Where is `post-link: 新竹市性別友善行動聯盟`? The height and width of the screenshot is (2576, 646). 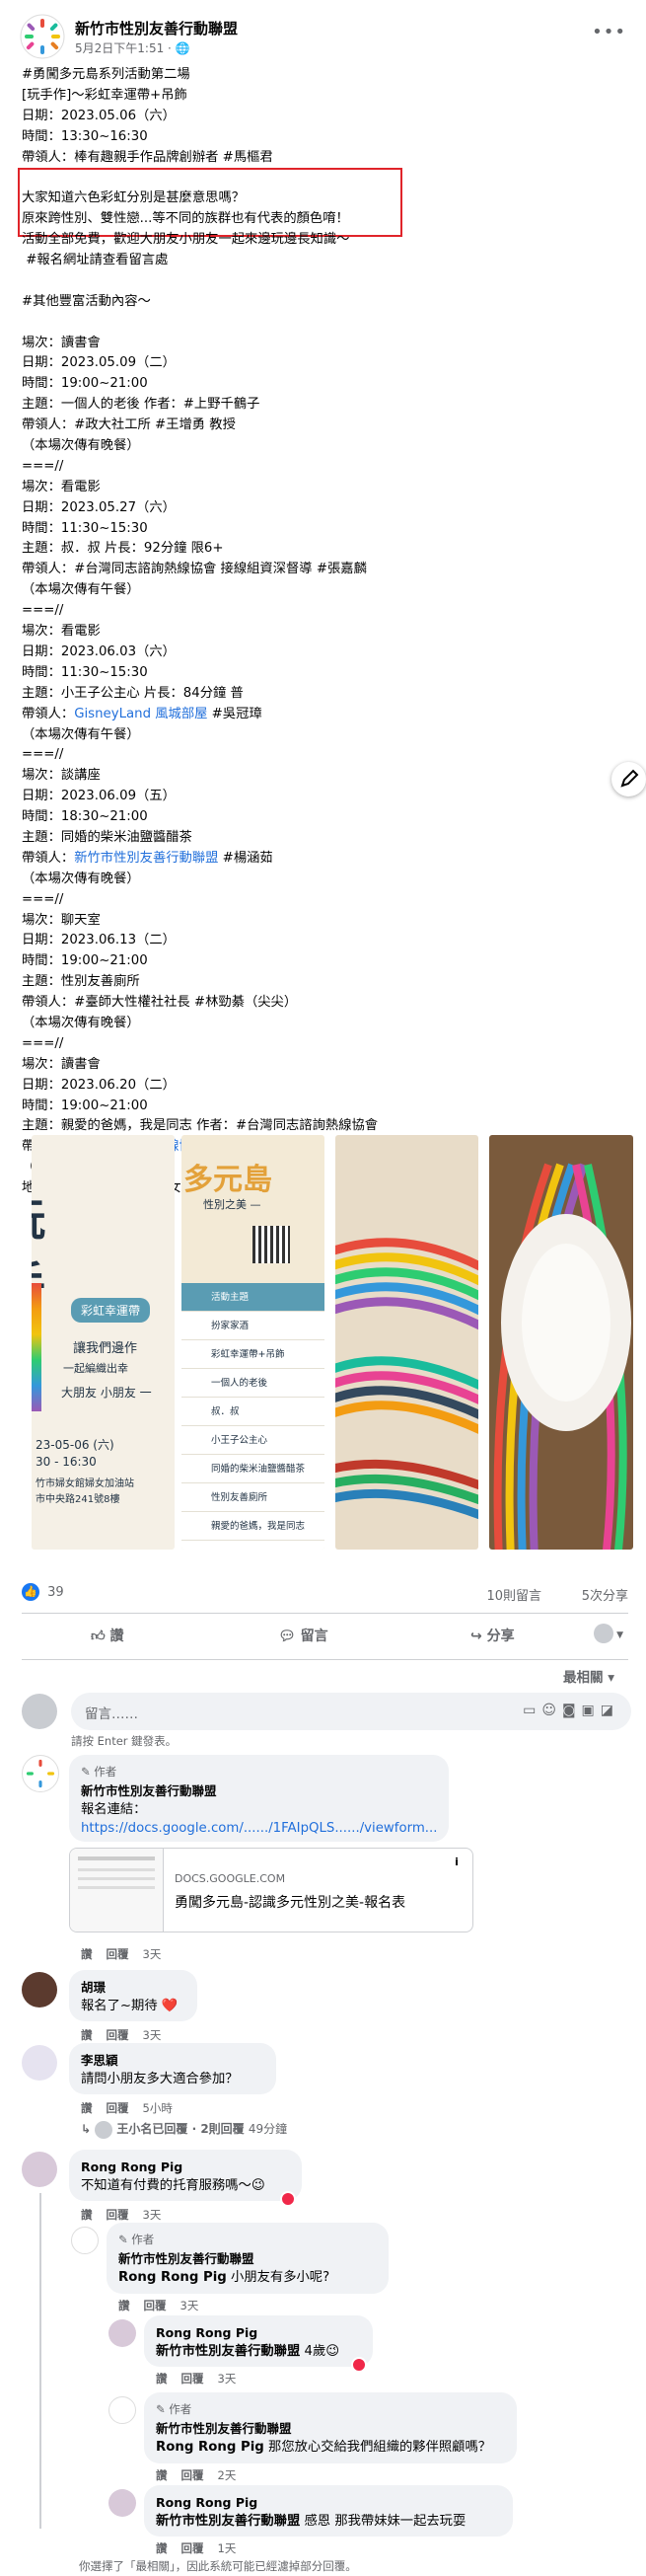 post-link: 新竹市性別友善行動聯盟 is located at coordinates (146, 858).